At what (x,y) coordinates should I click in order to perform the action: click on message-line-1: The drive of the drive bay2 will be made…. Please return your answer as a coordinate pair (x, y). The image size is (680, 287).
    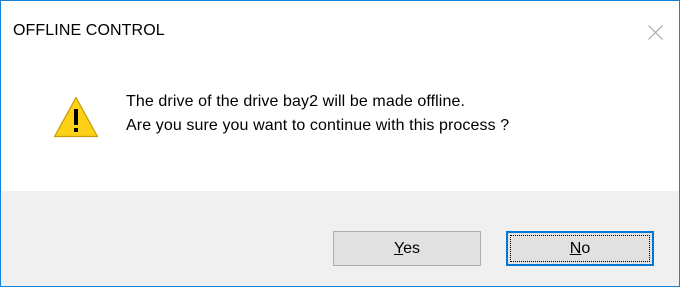
    Looking at the image, I should click on (296, 101).